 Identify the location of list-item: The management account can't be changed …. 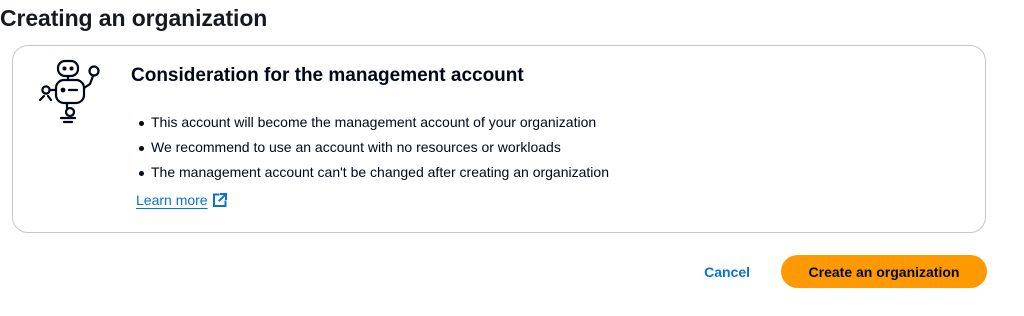
(373, 172).